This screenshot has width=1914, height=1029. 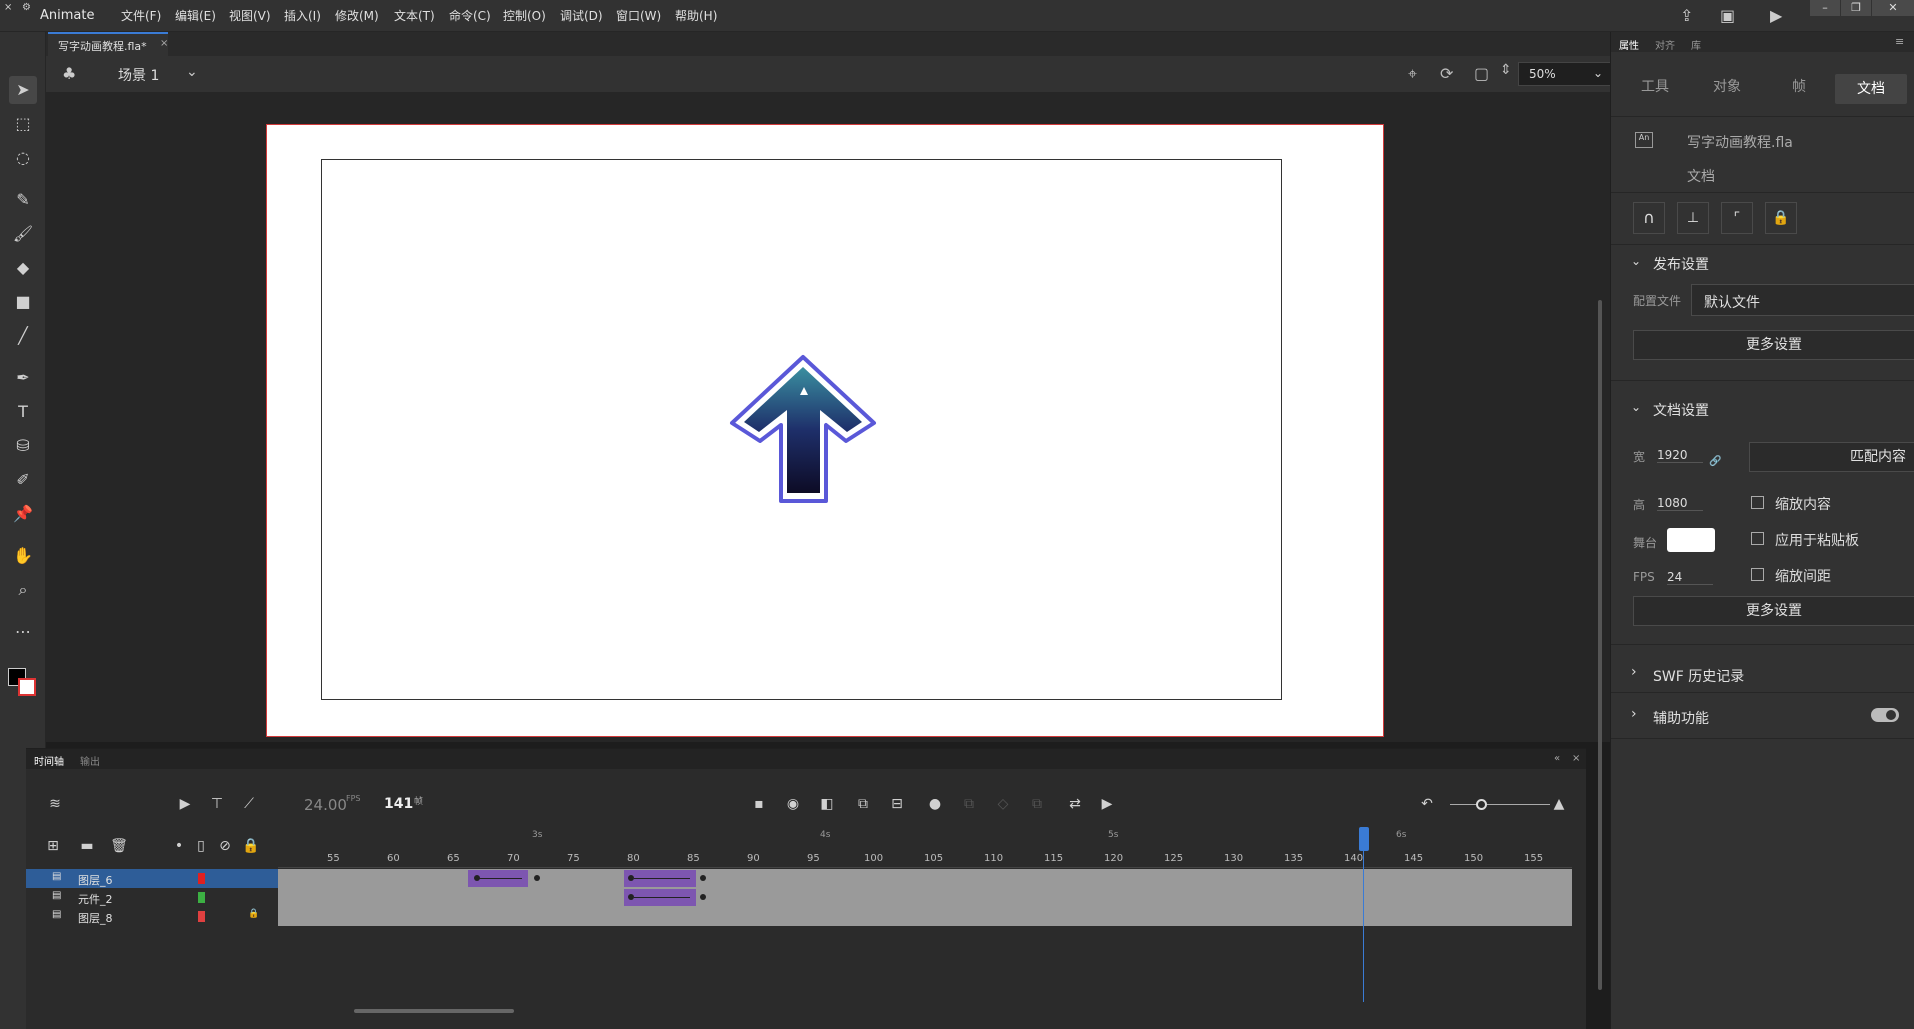 What do you see at coordinates (23, 234) in the screenshot?
I see `paint-brush-icon: 🖌` at bounding box center [23, 234].